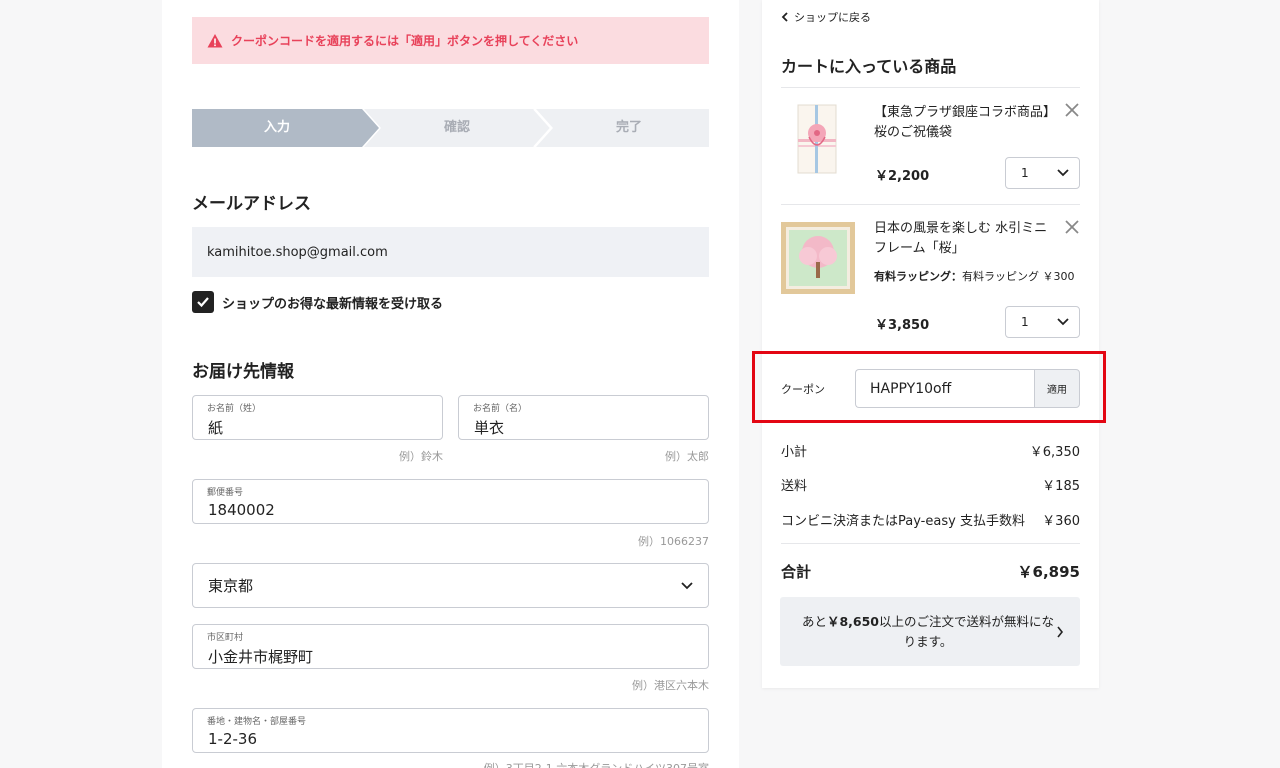 This screenshot has height=768, width=1280. I want to click on step-input: 入力, so click(276, 127).